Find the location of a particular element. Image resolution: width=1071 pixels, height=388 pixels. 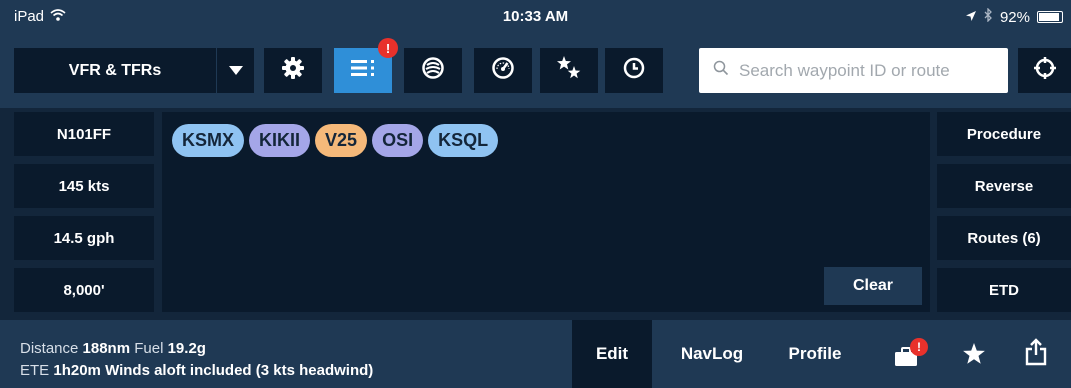

waypoint-chip: KSMX is located at coordinates (208, 140).